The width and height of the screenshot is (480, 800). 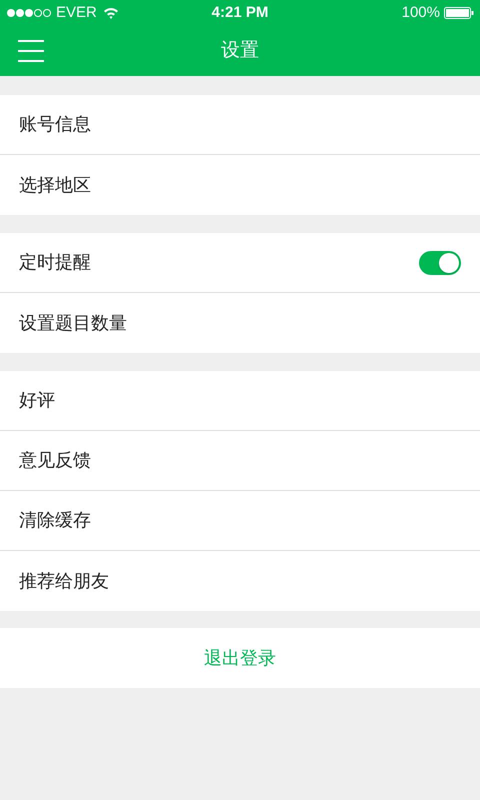 What do you see at coordinates (240, 461) in the screenshot?
I see `settings-item: 意见反馈` at bounding box center [240, 461].